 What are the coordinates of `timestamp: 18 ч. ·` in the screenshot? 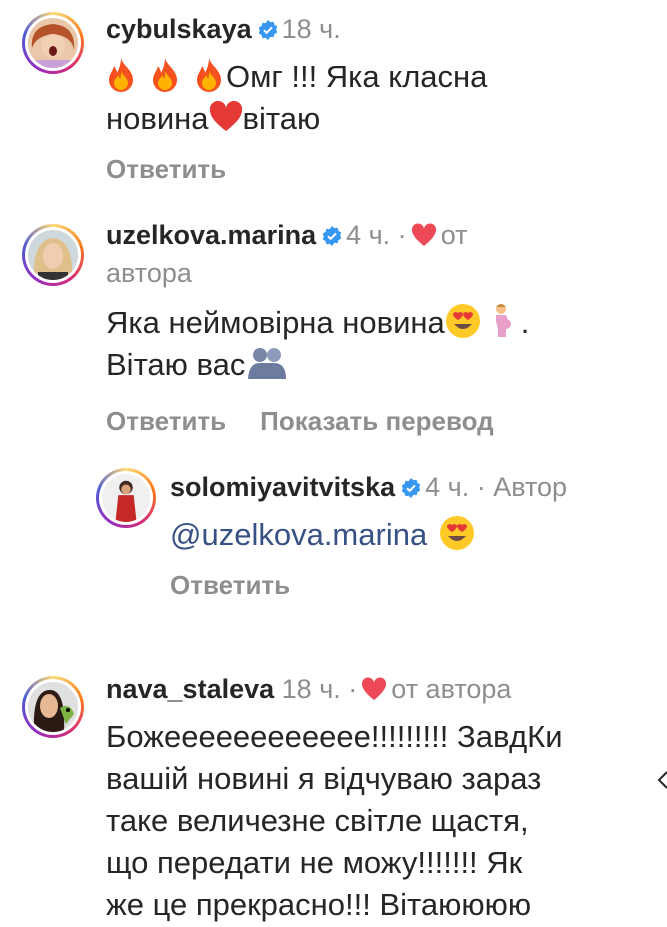 It's located at (319, 689).